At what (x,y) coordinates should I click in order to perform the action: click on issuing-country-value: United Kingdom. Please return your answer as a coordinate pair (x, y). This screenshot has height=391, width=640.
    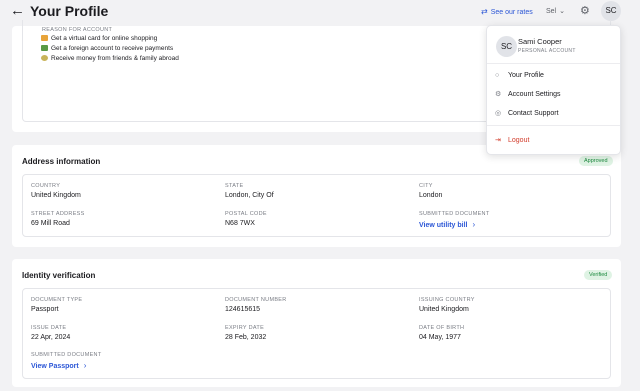
    Looking at the image, I should click on (444, 309).